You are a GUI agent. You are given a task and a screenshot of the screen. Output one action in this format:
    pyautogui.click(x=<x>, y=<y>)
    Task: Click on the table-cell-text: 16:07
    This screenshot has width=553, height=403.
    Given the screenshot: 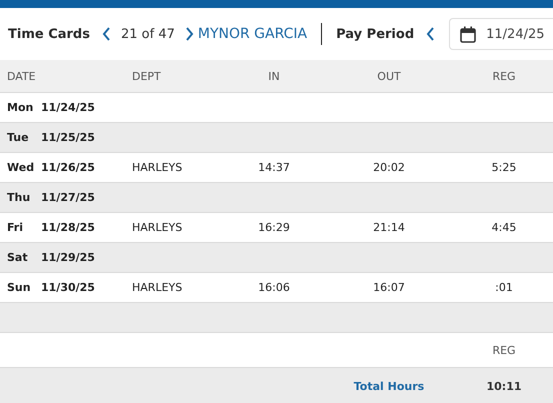 What is the action you would take?
    pyautogui.click(x=389, y=287)
    